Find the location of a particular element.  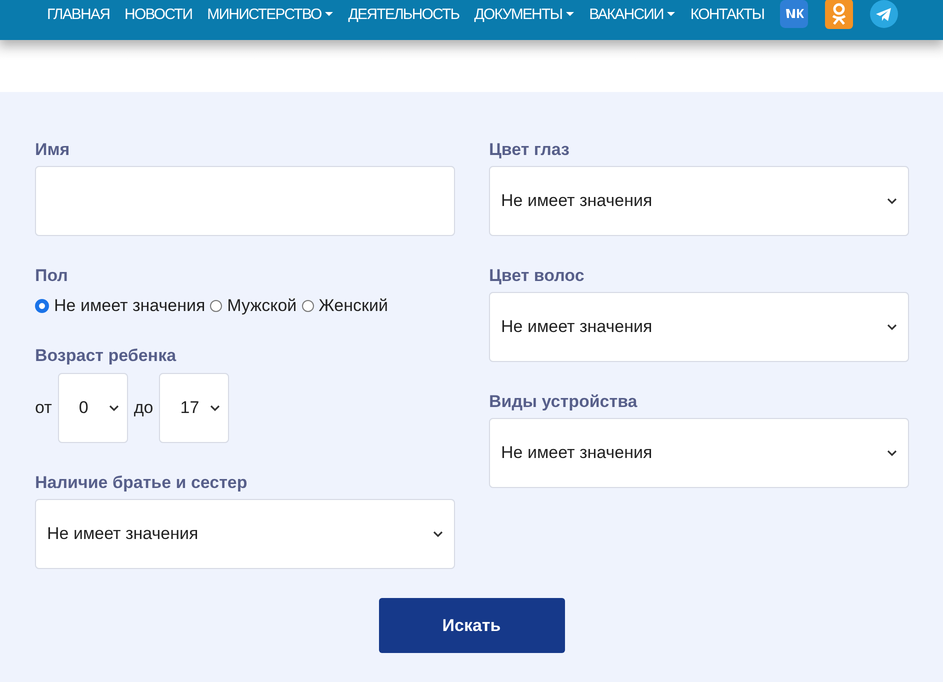

field-label: Виды устройства is located at coordinates (563, 402).